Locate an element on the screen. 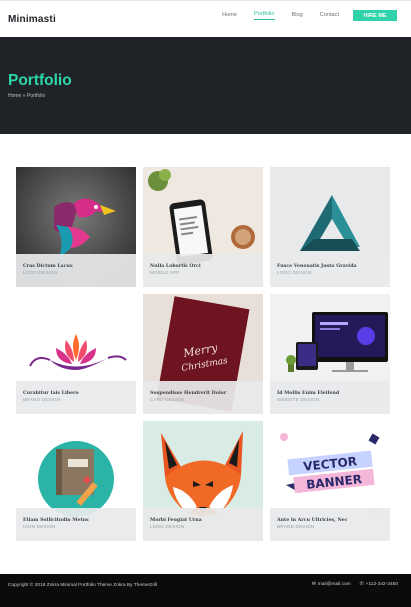 This screenshot has width=411, height=607. item-caption: Nulla Lobortis Orci MOBILE APP is located at coordinates (203, 270).